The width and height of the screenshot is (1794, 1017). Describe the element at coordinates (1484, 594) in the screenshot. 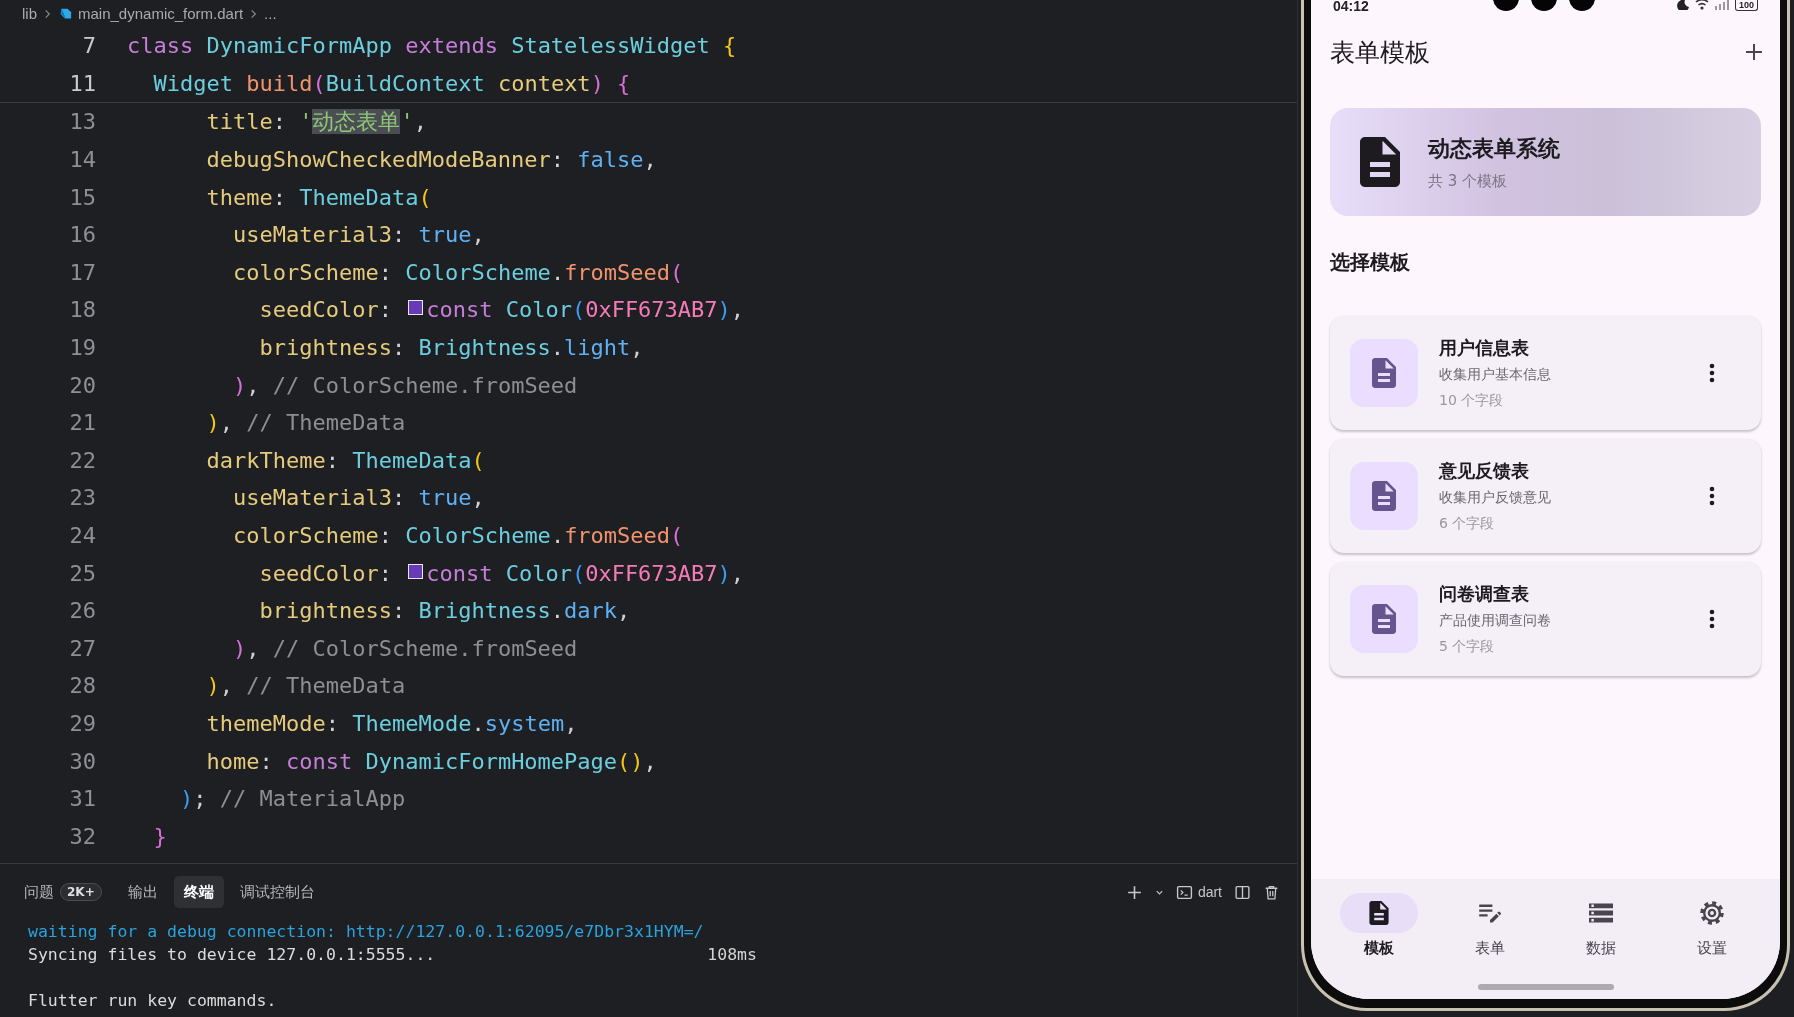

I see `template-title: 问卷调查表` at that location.